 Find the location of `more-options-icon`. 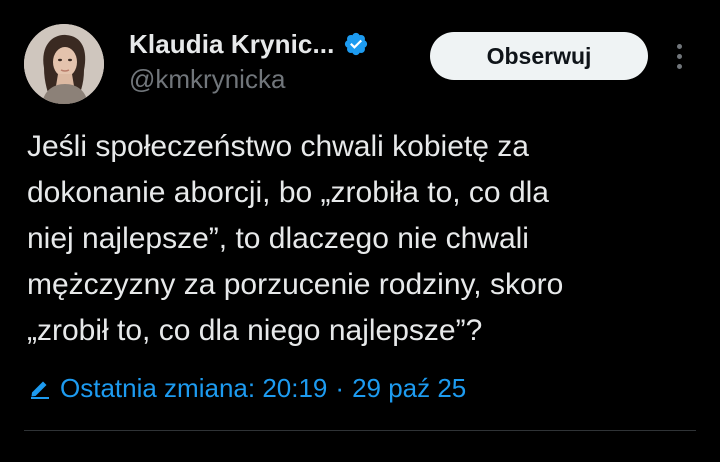

more-options-icon is located at coordinates (680, 56).